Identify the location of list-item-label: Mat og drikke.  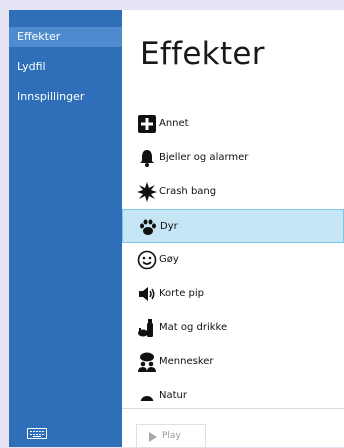
(193, 327).